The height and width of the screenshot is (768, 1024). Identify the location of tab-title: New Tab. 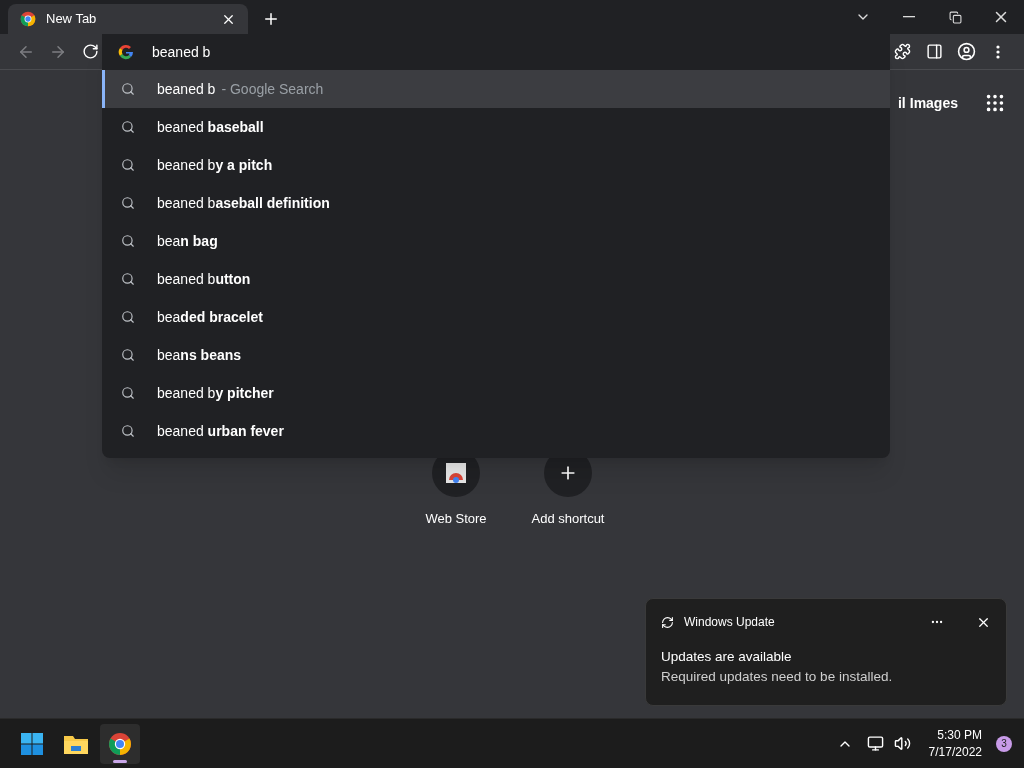
(72, 19).